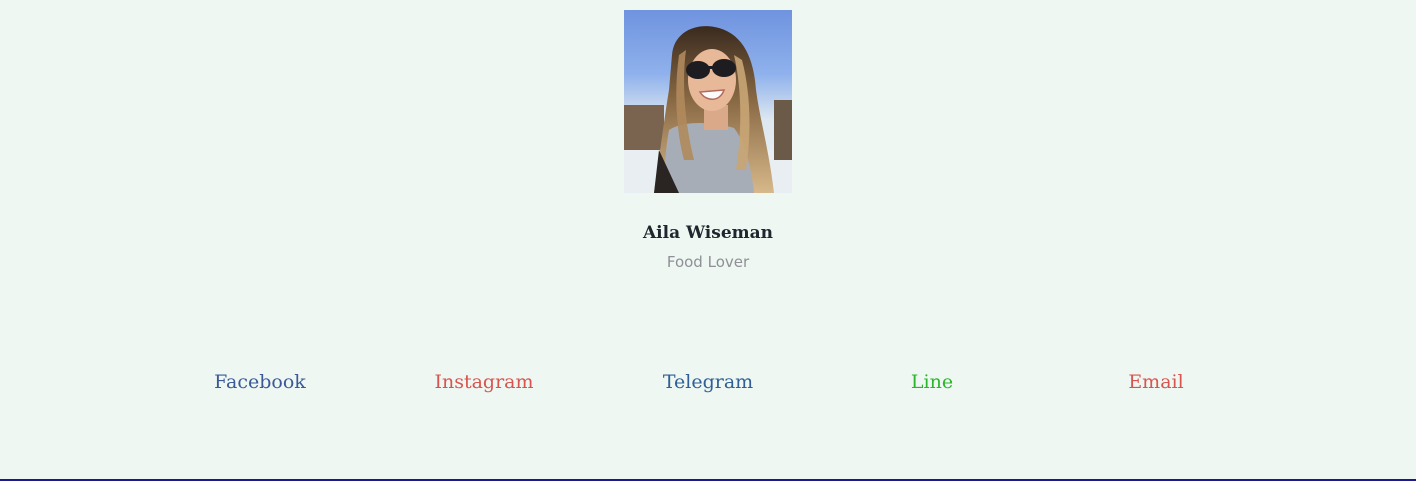 This screenshot has width=1416, height=481. Describe the element at coordinates (932, 382) in the screenshot. I see `line-link: Line` at that location.